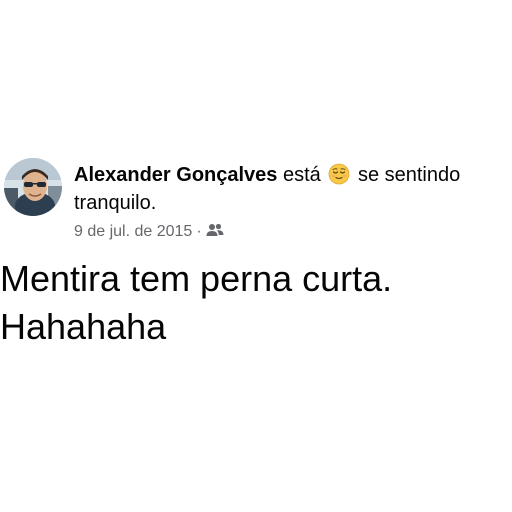 The image size is (512, 512). I want to click on post-text-line: Hahahaha, so click(83, 326).